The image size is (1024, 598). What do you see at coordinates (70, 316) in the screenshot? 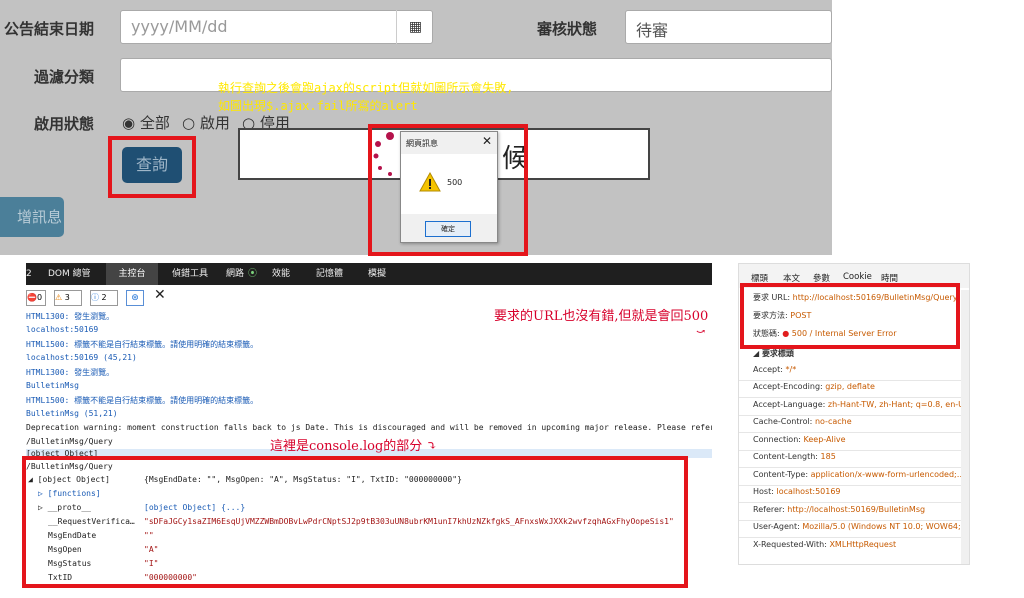
I see `console-line: HTML1300: 發生瀏覽。` at bounding box center [70, 316].